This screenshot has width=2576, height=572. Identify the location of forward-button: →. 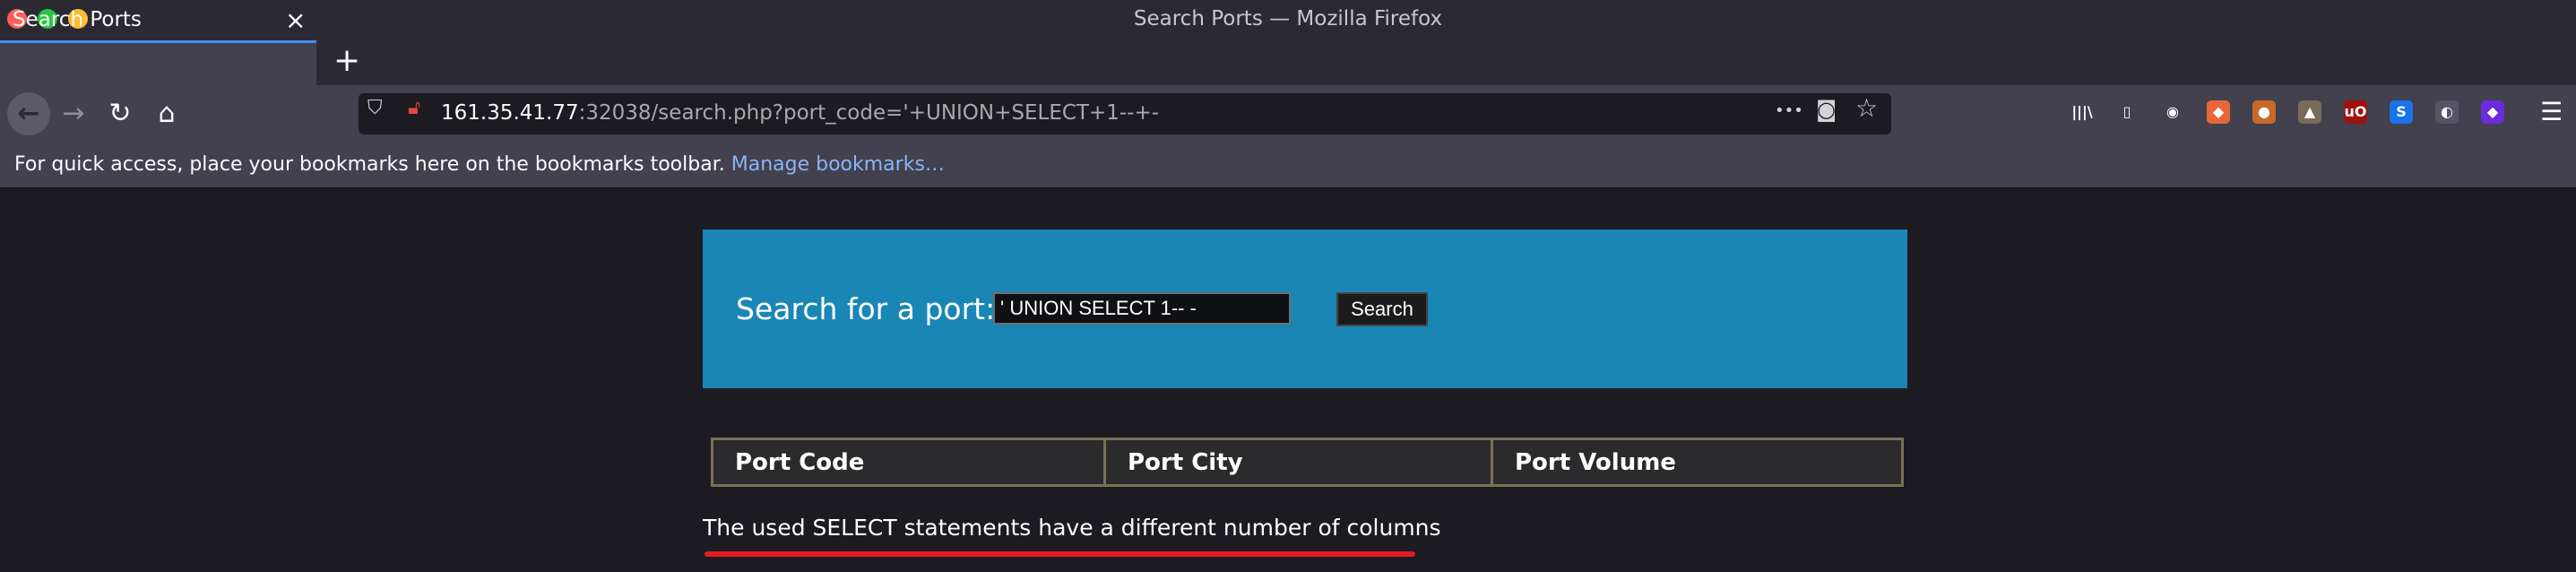
(73, 114).